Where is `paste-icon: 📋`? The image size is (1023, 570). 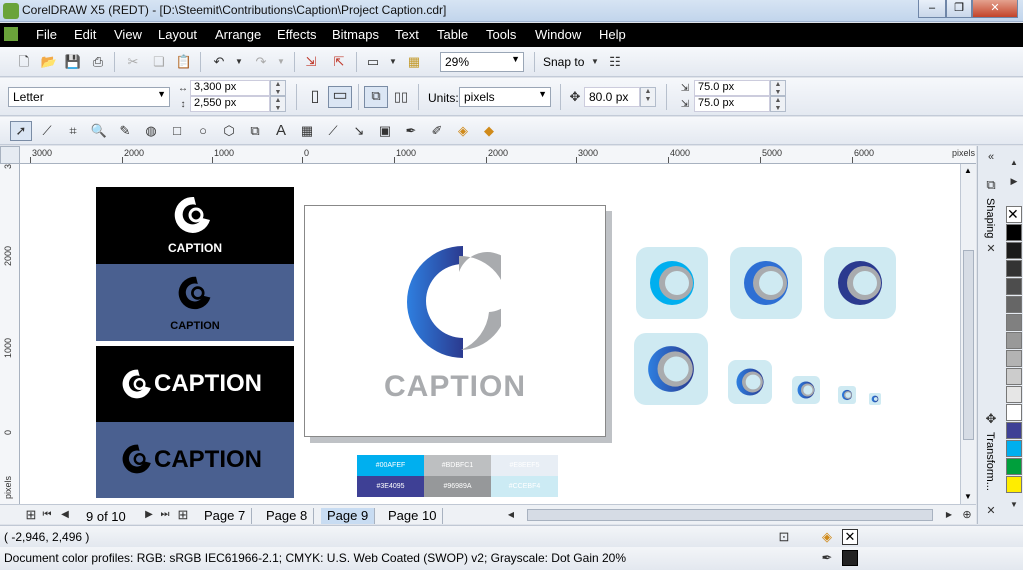
paste-icon: 📋 is located at coordinates (184, 62).